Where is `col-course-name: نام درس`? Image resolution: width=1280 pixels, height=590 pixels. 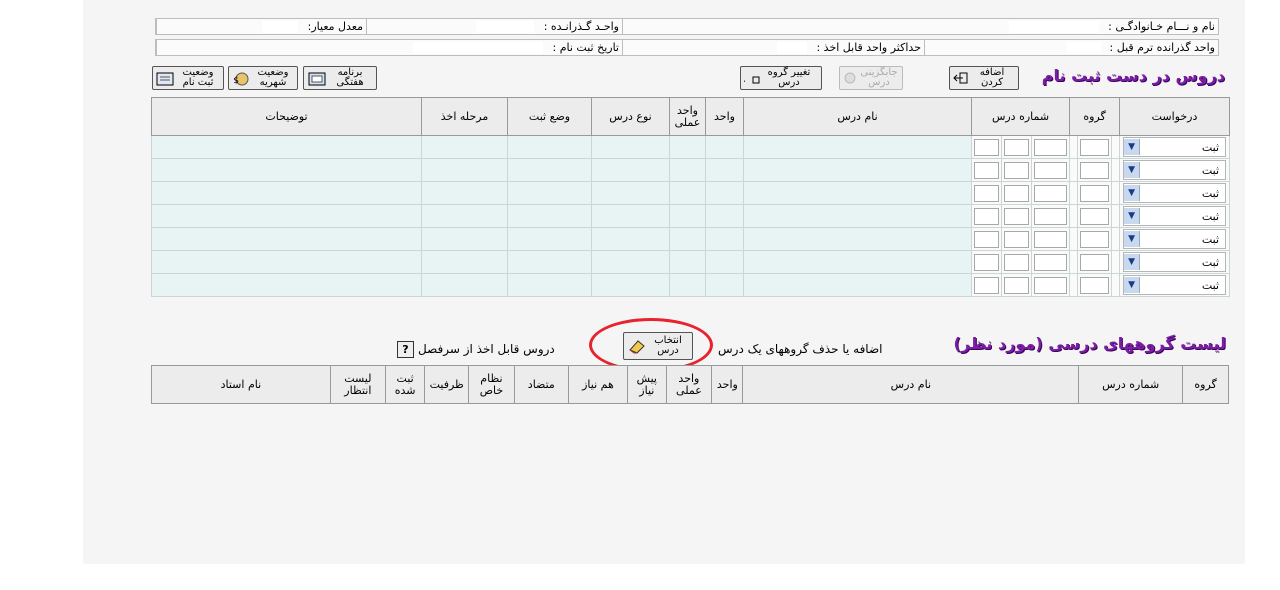 col-course-name: نام درس is located at coordinates (857, 116).